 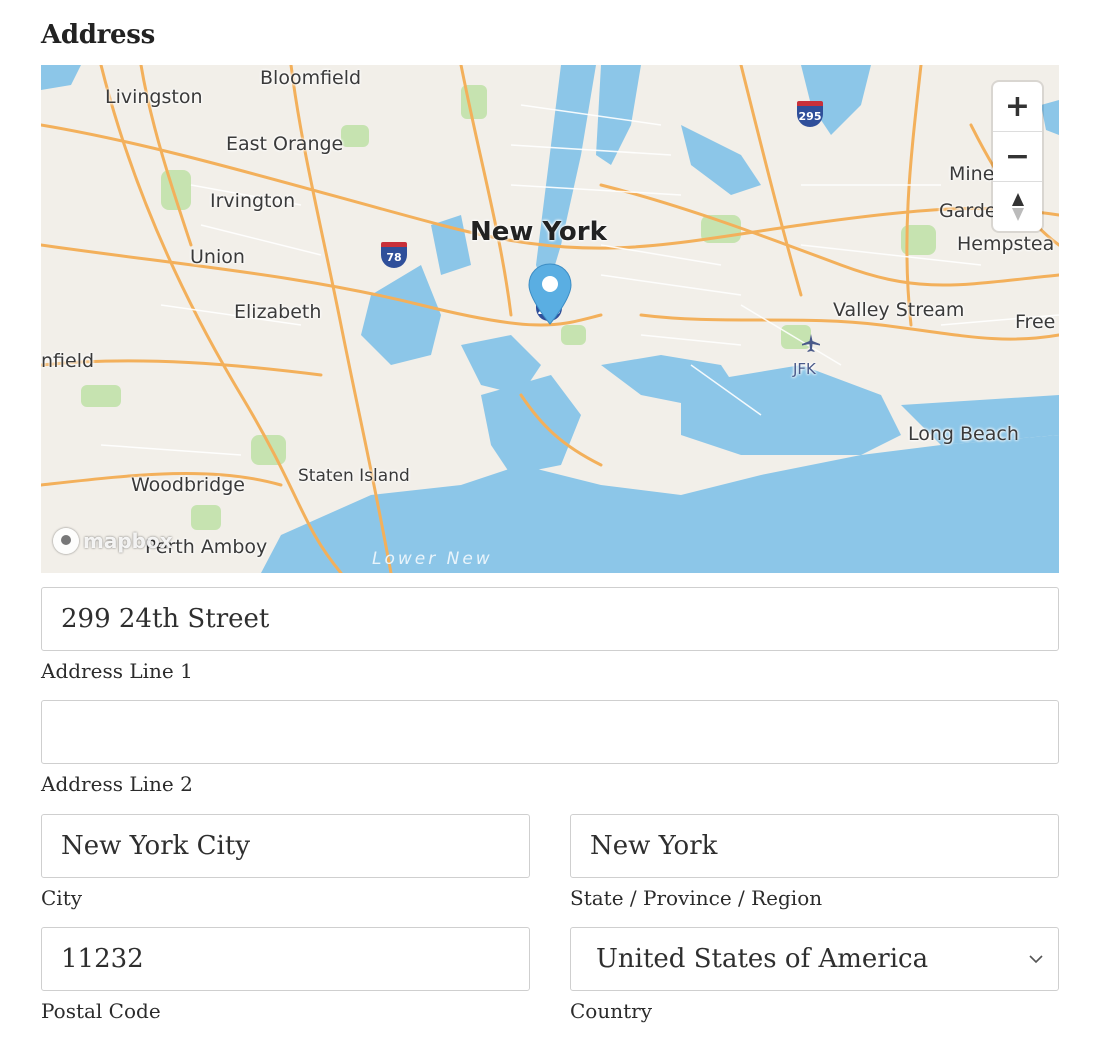 What do you see at coordinates (354, 476) in the screenshot?
I see `map-label-staten-island: Staten Island` at bounding box center [354, 476].